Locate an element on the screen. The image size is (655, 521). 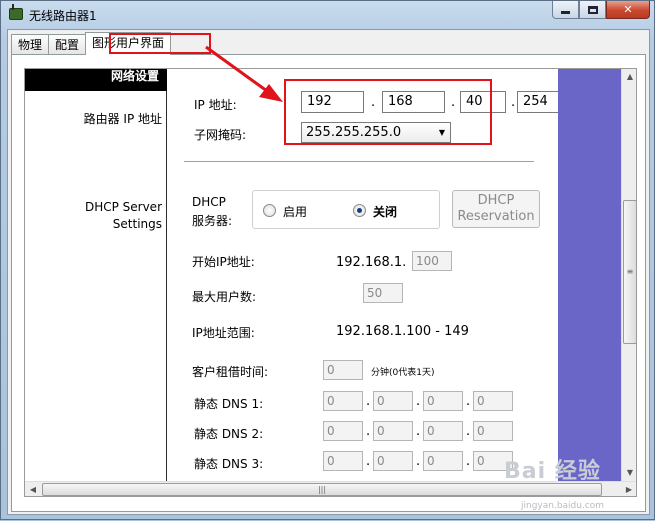
start-ip-last-octet: 100 is located at coordinates (432, 261).